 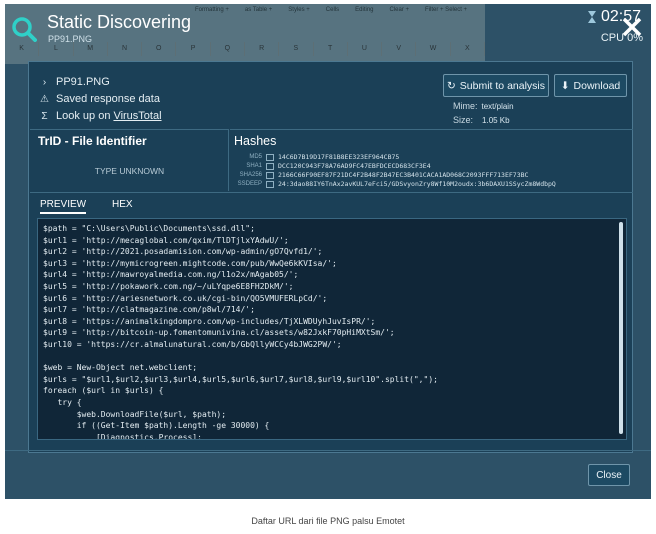 What do you see at coordinates (328, 30) in the screenshot?
I see `title-bar: Static Discovering PP91.PNG 02:57 CPU 0%` at bounding box center [328, 30].